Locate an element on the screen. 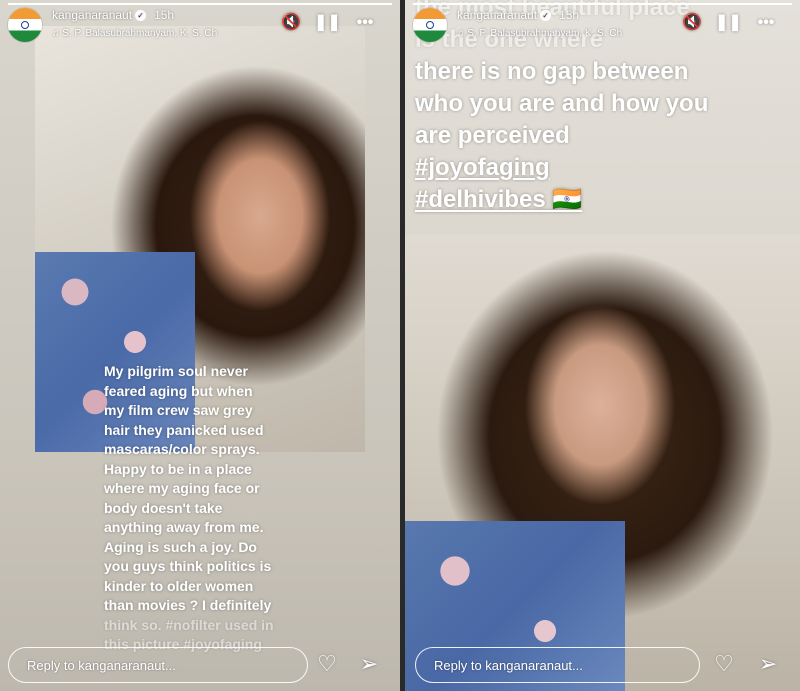 The width and height of the screenshot is (800, 691). caption-line: my film crew saw grey is located at coordinates (178, 410).